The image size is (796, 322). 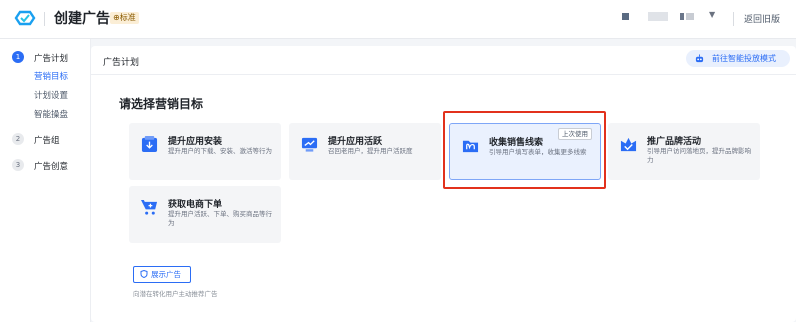 What do you see at coordinates (121, 63) in the screenshot?
I see `panel-title: 广告计划` at bounding box center [121, 63].